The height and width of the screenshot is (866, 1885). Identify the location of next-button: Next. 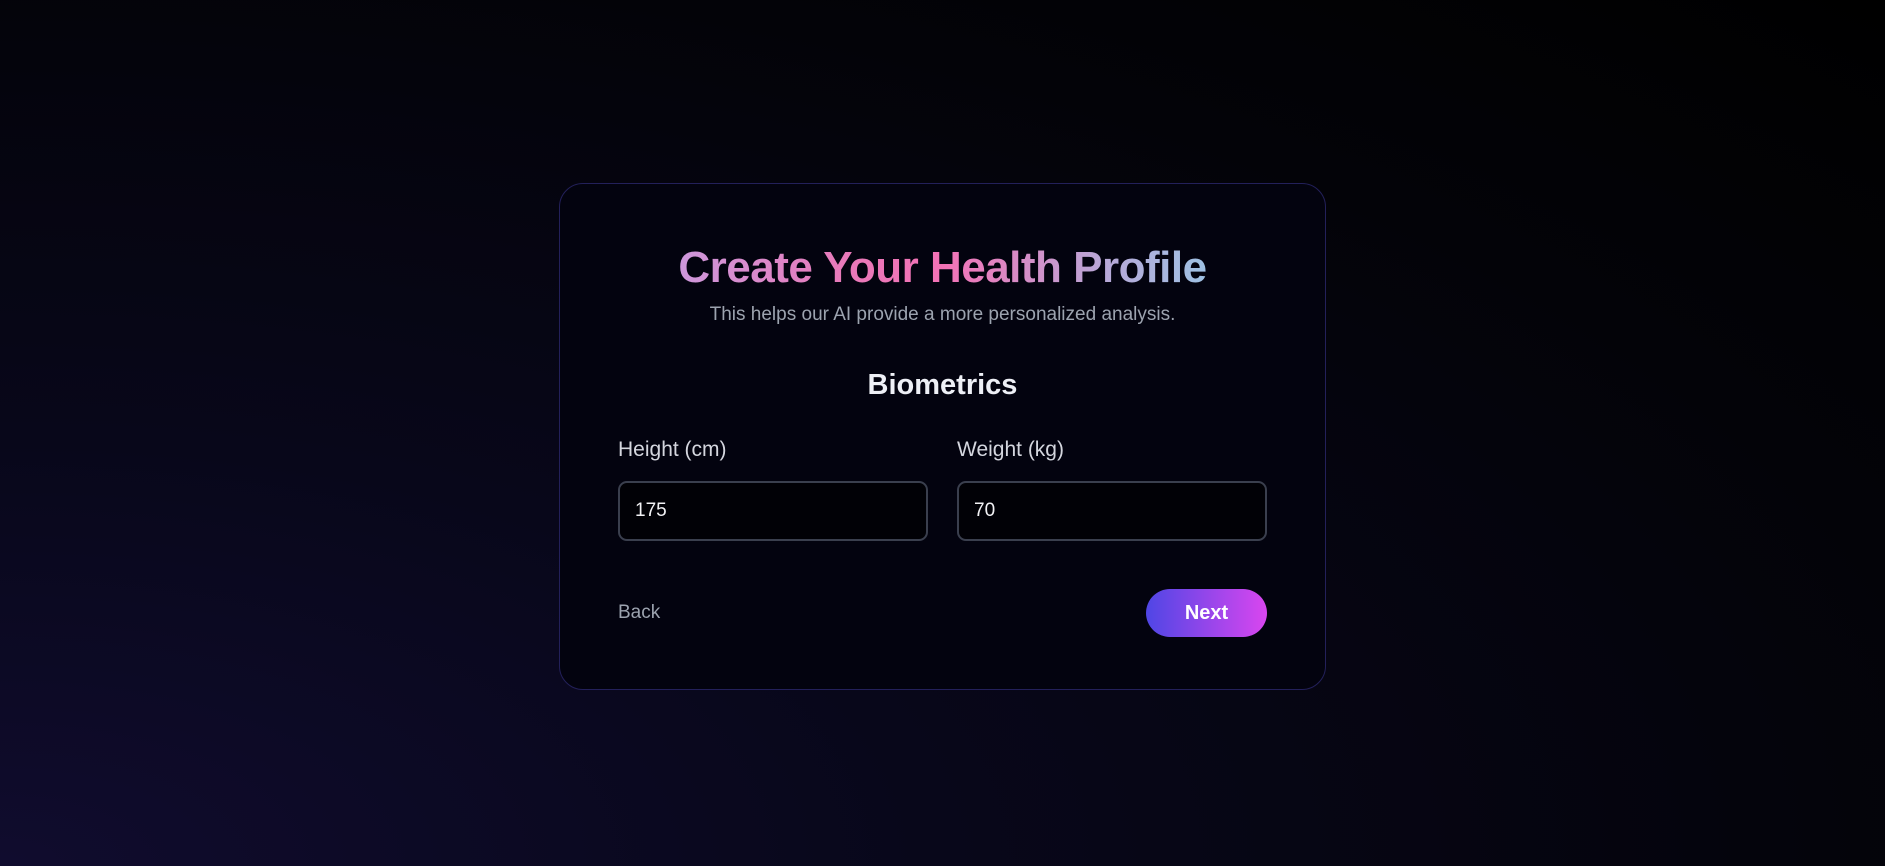
(1206, 613).